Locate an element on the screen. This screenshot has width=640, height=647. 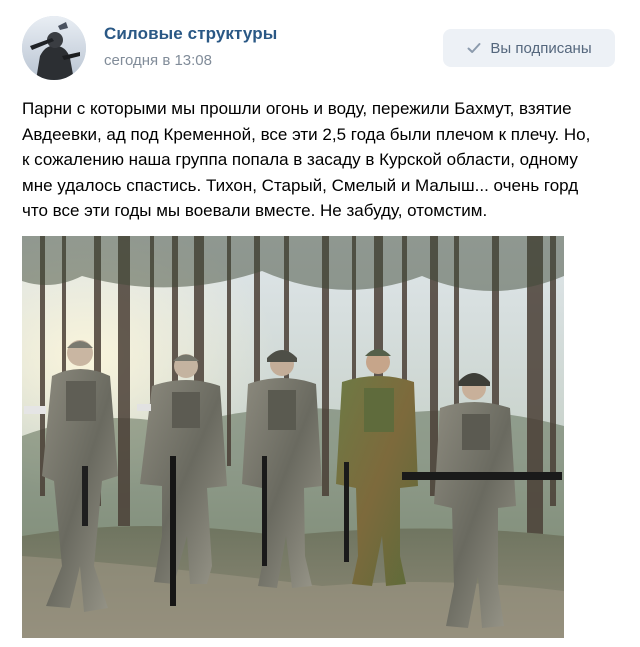
group-name-link: Силовые структуры is located at coordinates (190, 34).